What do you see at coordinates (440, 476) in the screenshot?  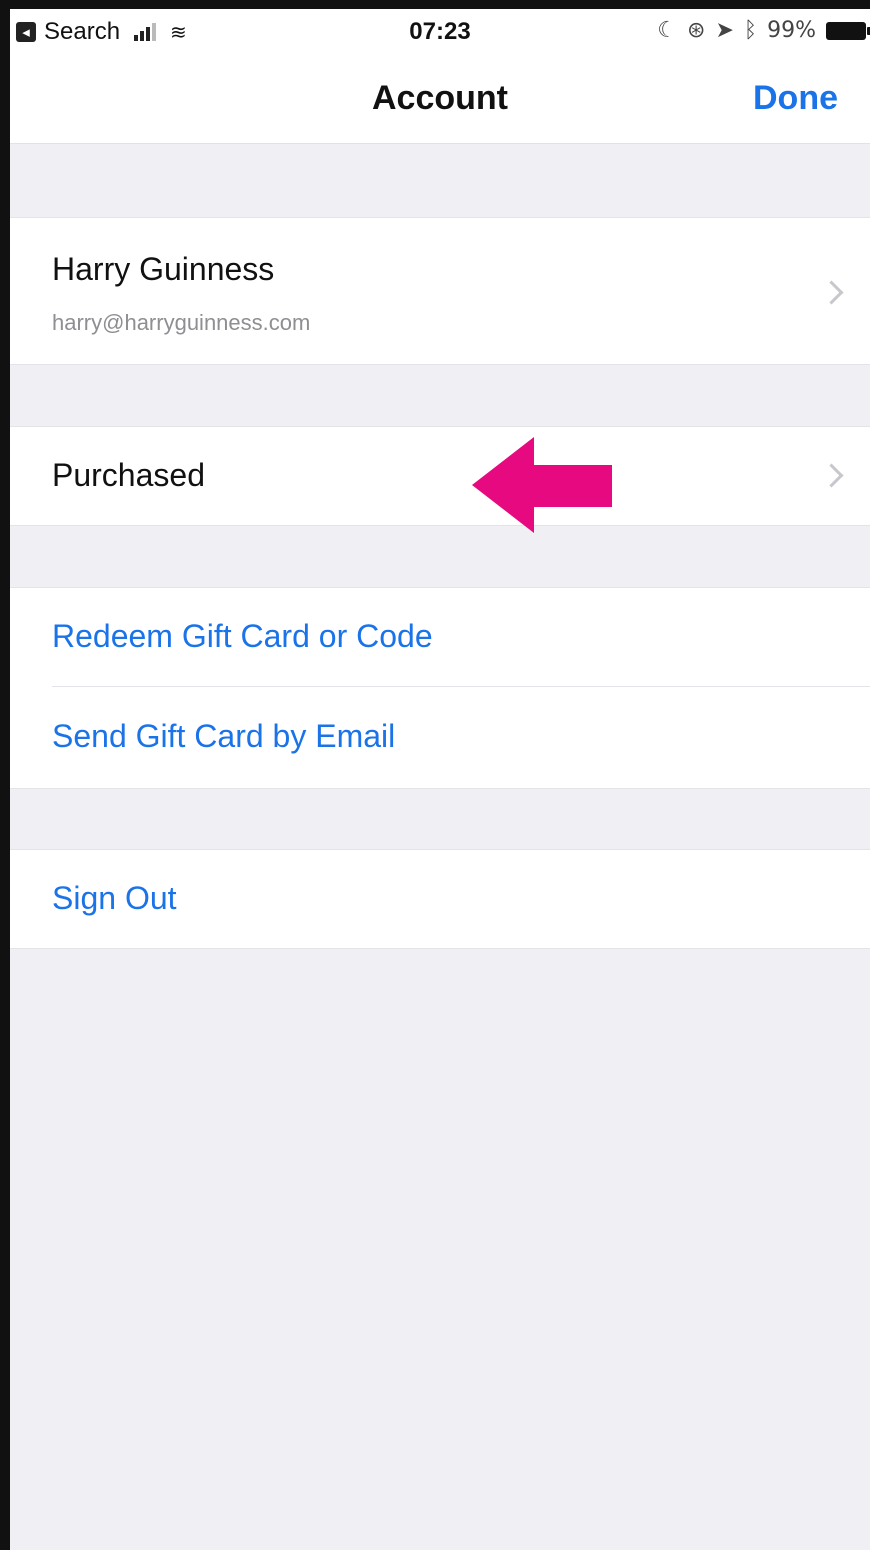 I see `purchased-row: Purchased` at bounding box center [440, 476].